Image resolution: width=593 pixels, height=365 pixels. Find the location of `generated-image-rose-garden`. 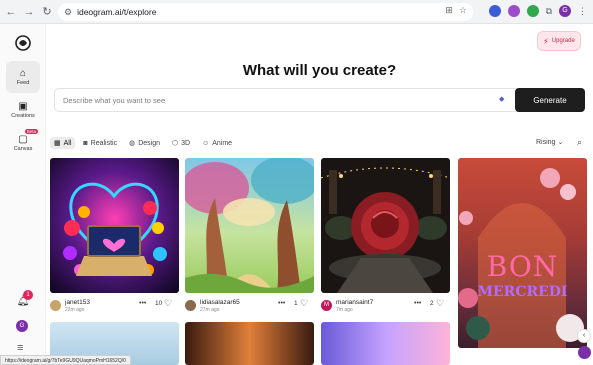

generated-image-rose-garden is located at coordinates (385, 225).